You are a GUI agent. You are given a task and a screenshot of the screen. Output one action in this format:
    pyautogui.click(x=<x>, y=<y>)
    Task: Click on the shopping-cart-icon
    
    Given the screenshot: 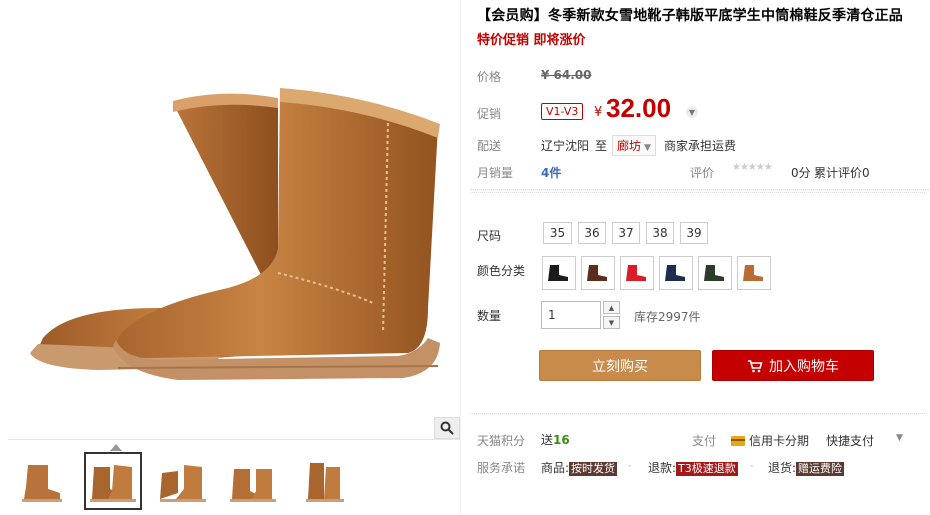 What is the action you would take?
    pyautogui.click(x=755, y=365)
    